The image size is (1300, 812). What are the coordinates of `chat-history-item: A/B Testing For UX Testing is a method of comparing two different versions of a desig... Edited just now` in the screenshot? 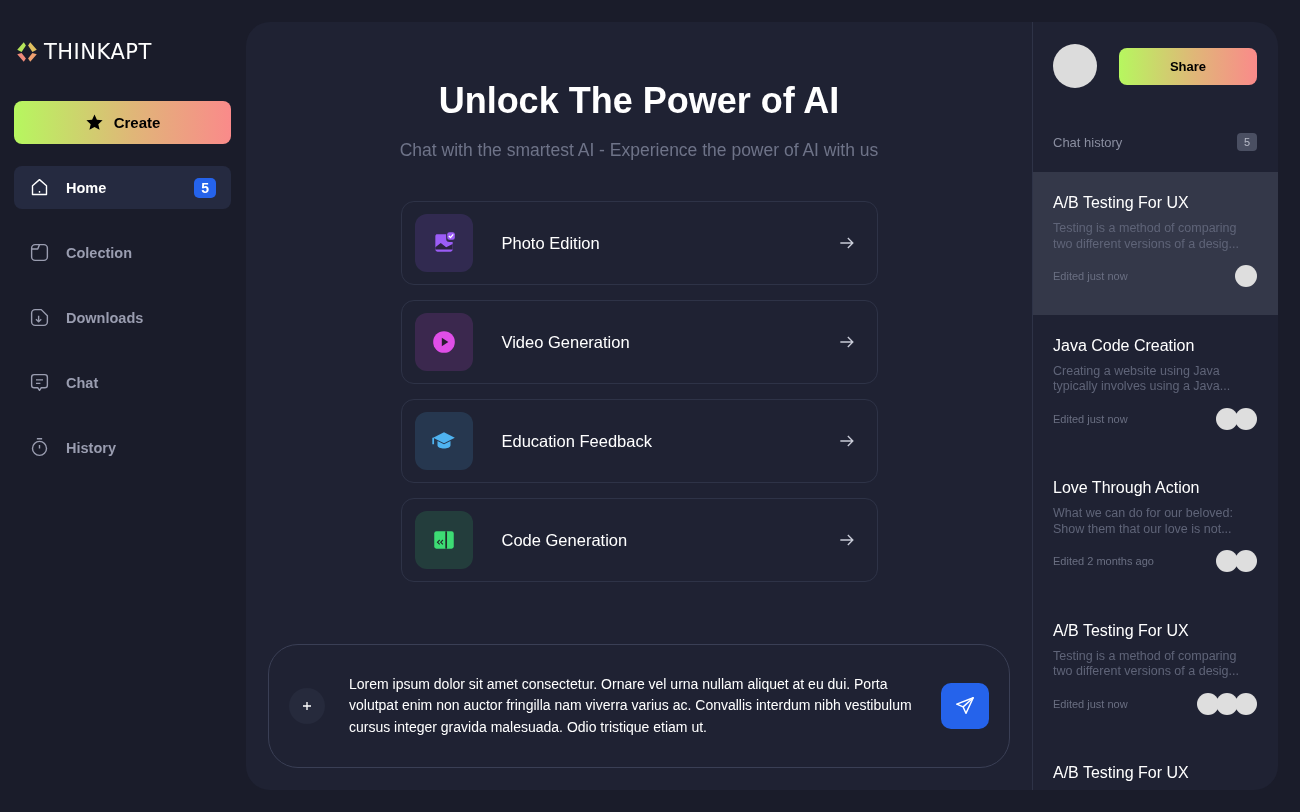 It's located at (1155, 670).